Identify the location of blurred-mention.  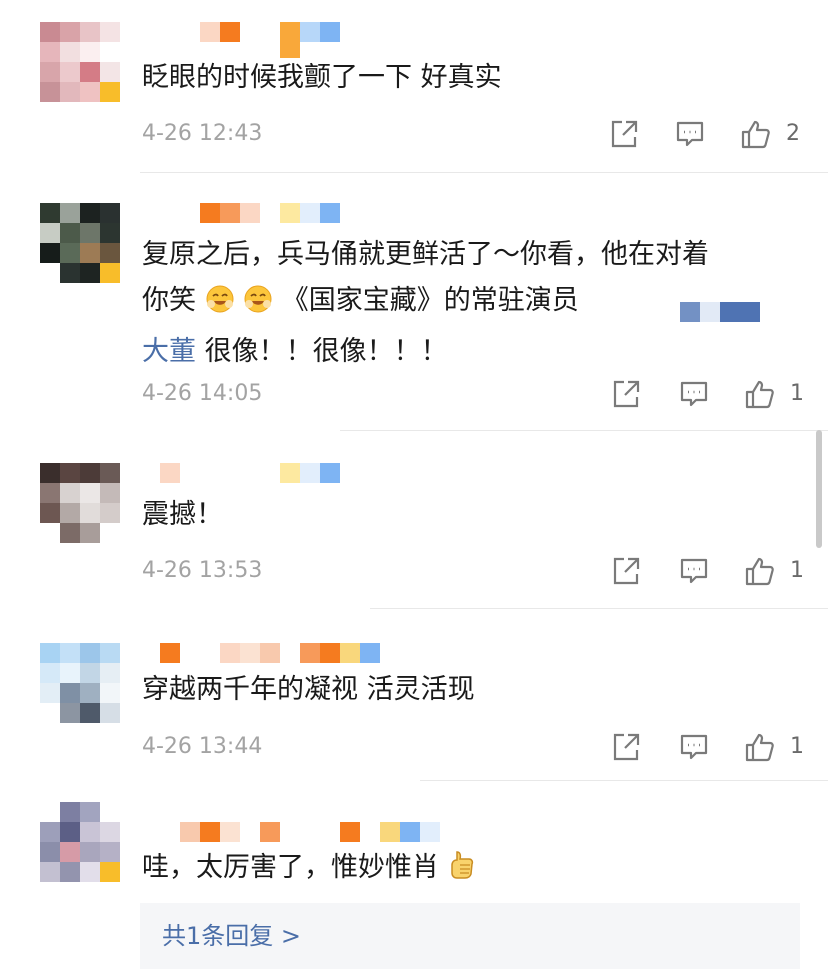
(720, 312).